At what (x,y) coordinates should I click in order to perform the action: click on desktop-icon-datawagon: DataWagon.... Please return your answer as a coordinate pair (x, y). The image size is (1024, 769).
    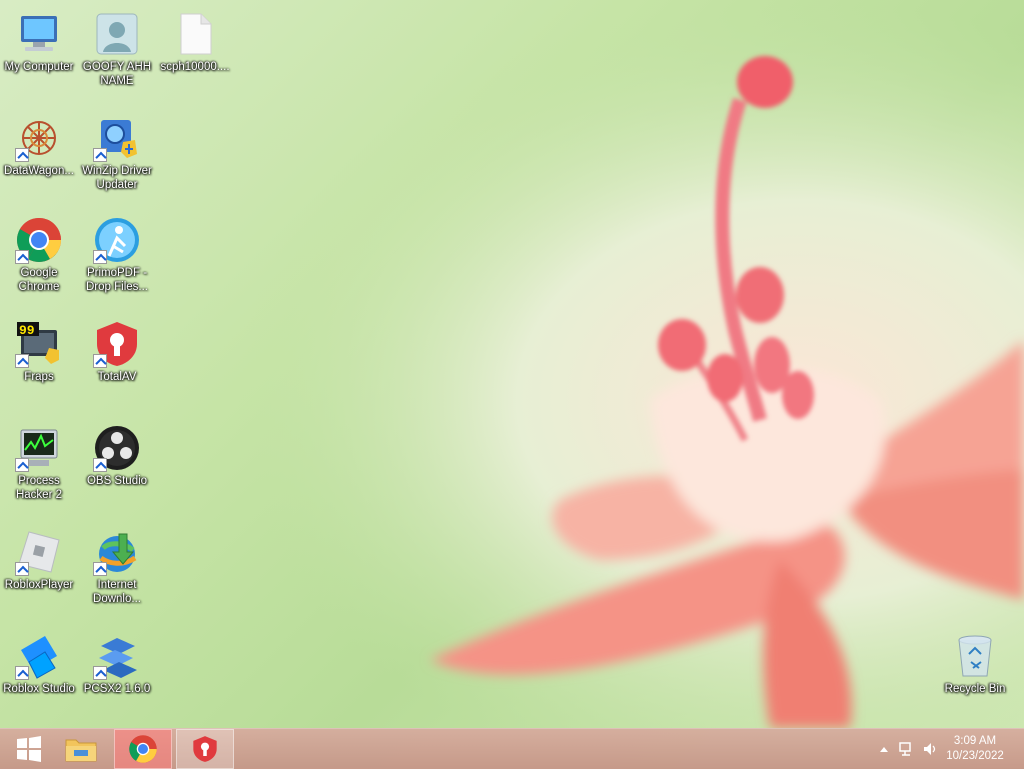
    Looking at the image, I should click on (39, 143).